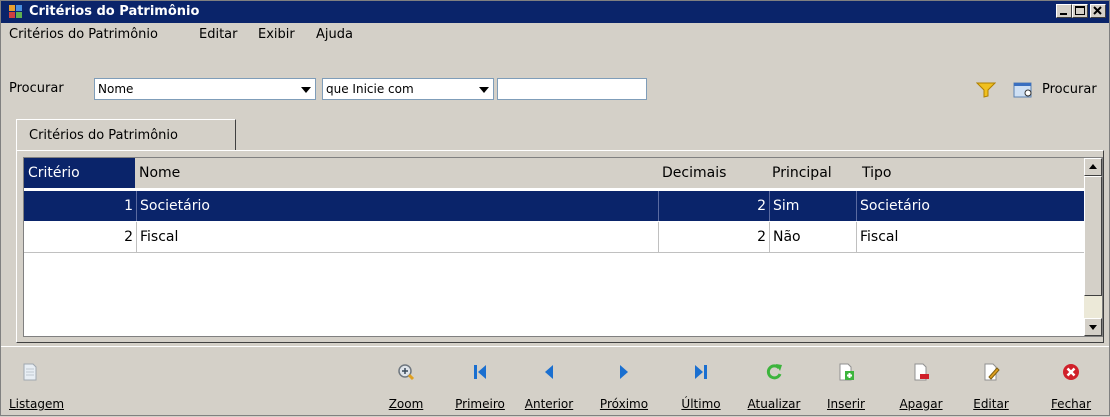  What do you see at coordinates (701, 404) in the screenshot?
I see `ultimo-label: Último` at bounding box center [701, 404].